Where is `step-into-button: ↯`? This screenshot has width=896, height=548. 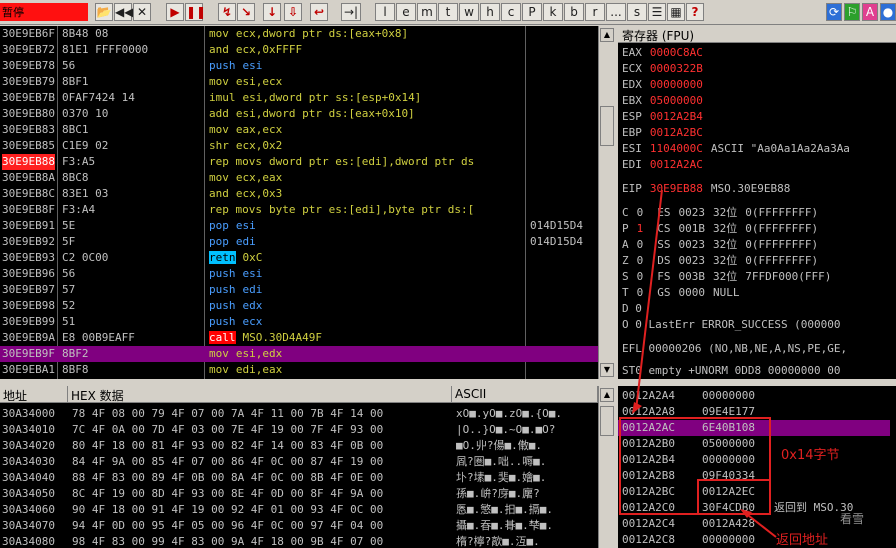 step-into-button: ↯ is located at coordinates (227, 12).